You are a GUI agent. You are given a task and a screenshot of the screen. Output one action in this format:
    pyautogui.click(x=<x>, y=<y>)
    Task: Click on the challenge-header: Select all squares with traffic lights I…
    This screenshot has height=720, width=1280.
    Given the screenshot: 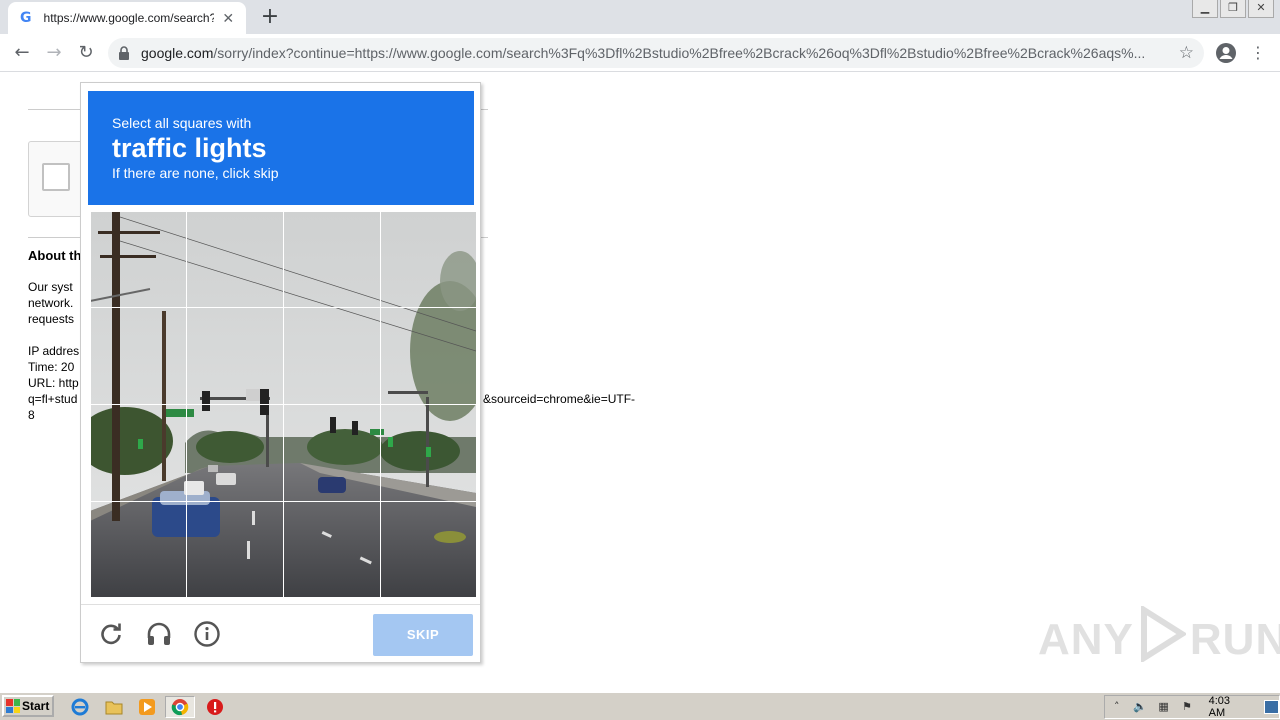 What is the action you would take?
    pyautogui.click(x=281, y=148)
    